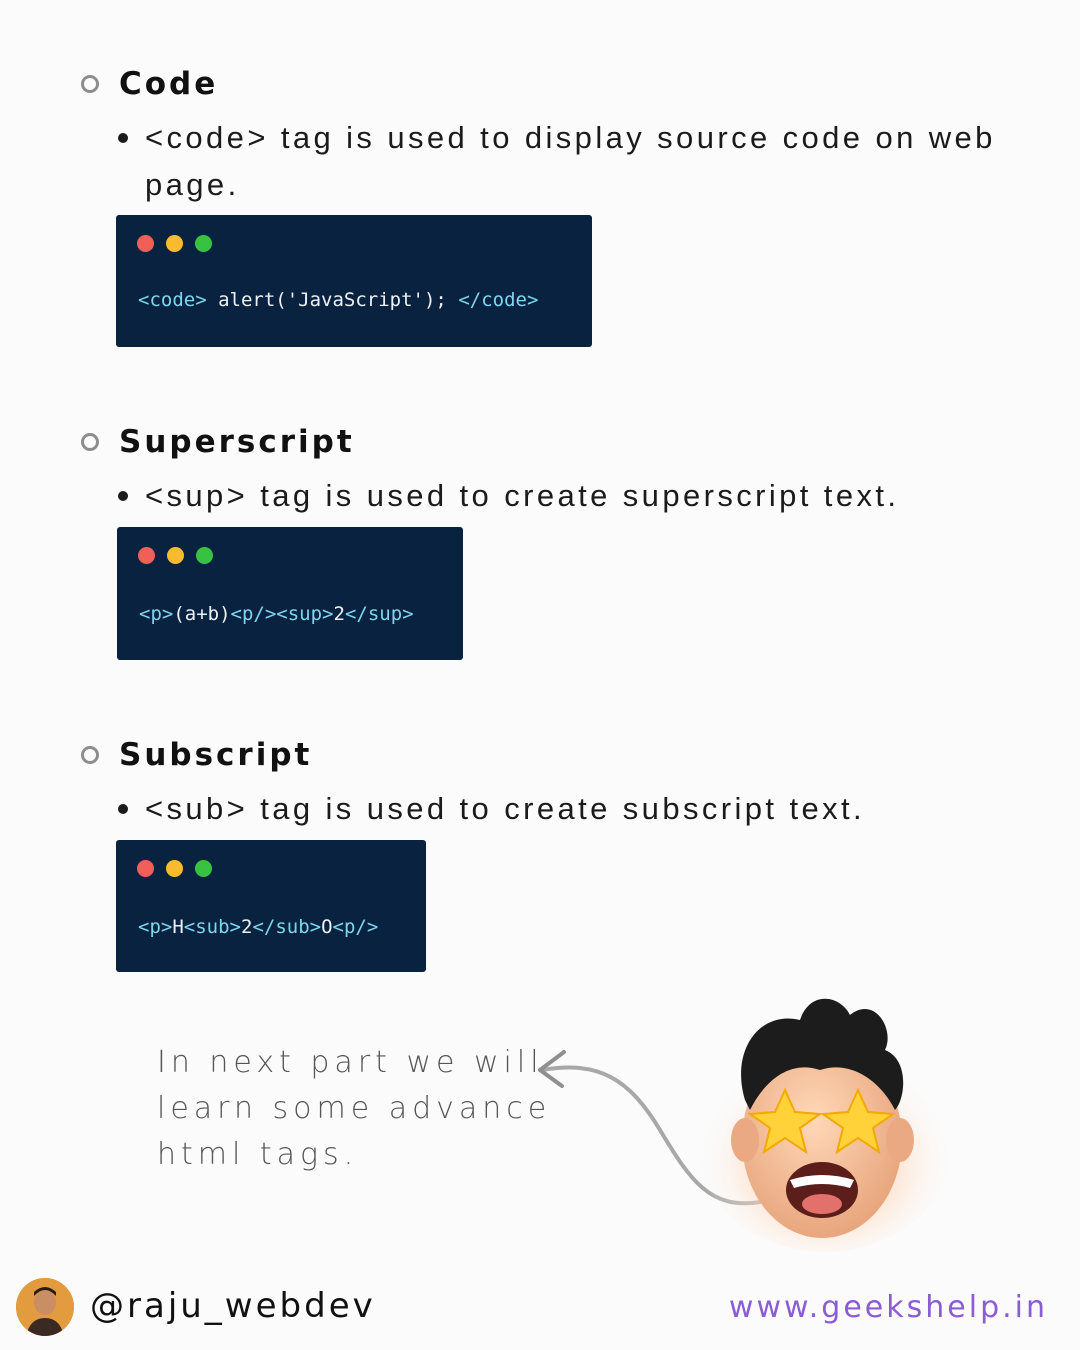 Image resolution: width=1080 pixels, height=1350 pixels. Describe the element at coordinates (354, 1108) in the screenshot. I see `note-line: learn some advance` at that location.